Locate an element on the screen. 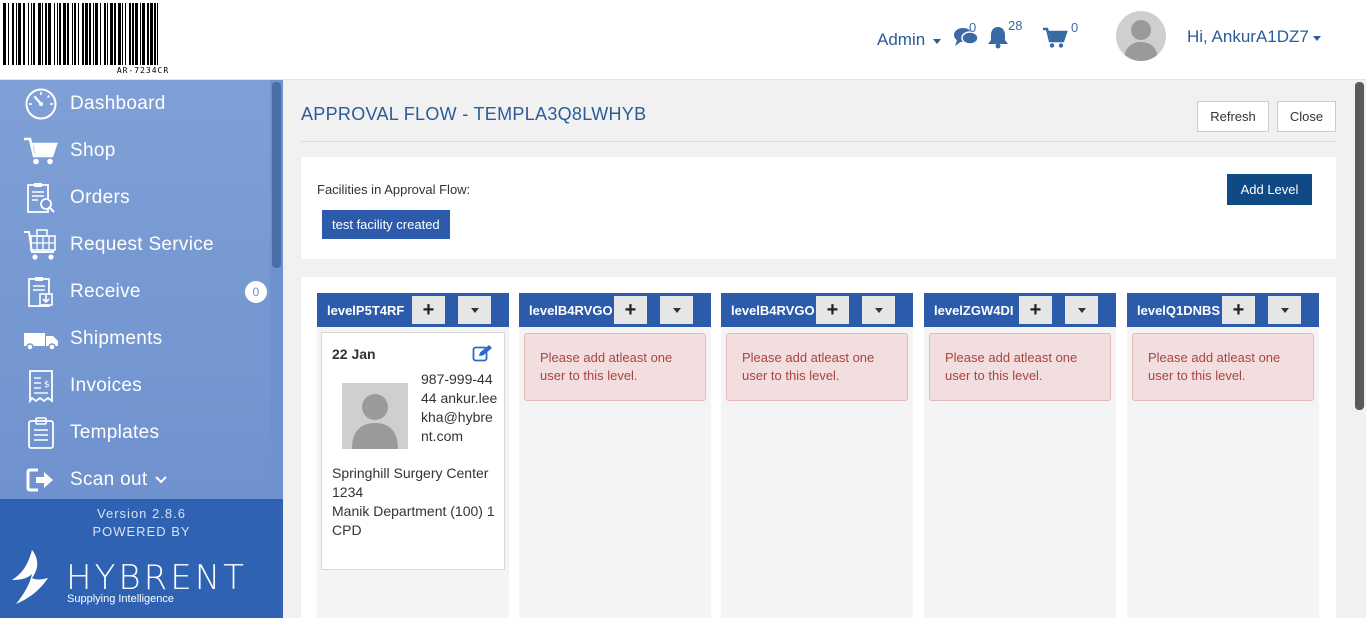 This screenshot has width=1366, height=618. page-scrollbar is located at coordinates (1359, 349).